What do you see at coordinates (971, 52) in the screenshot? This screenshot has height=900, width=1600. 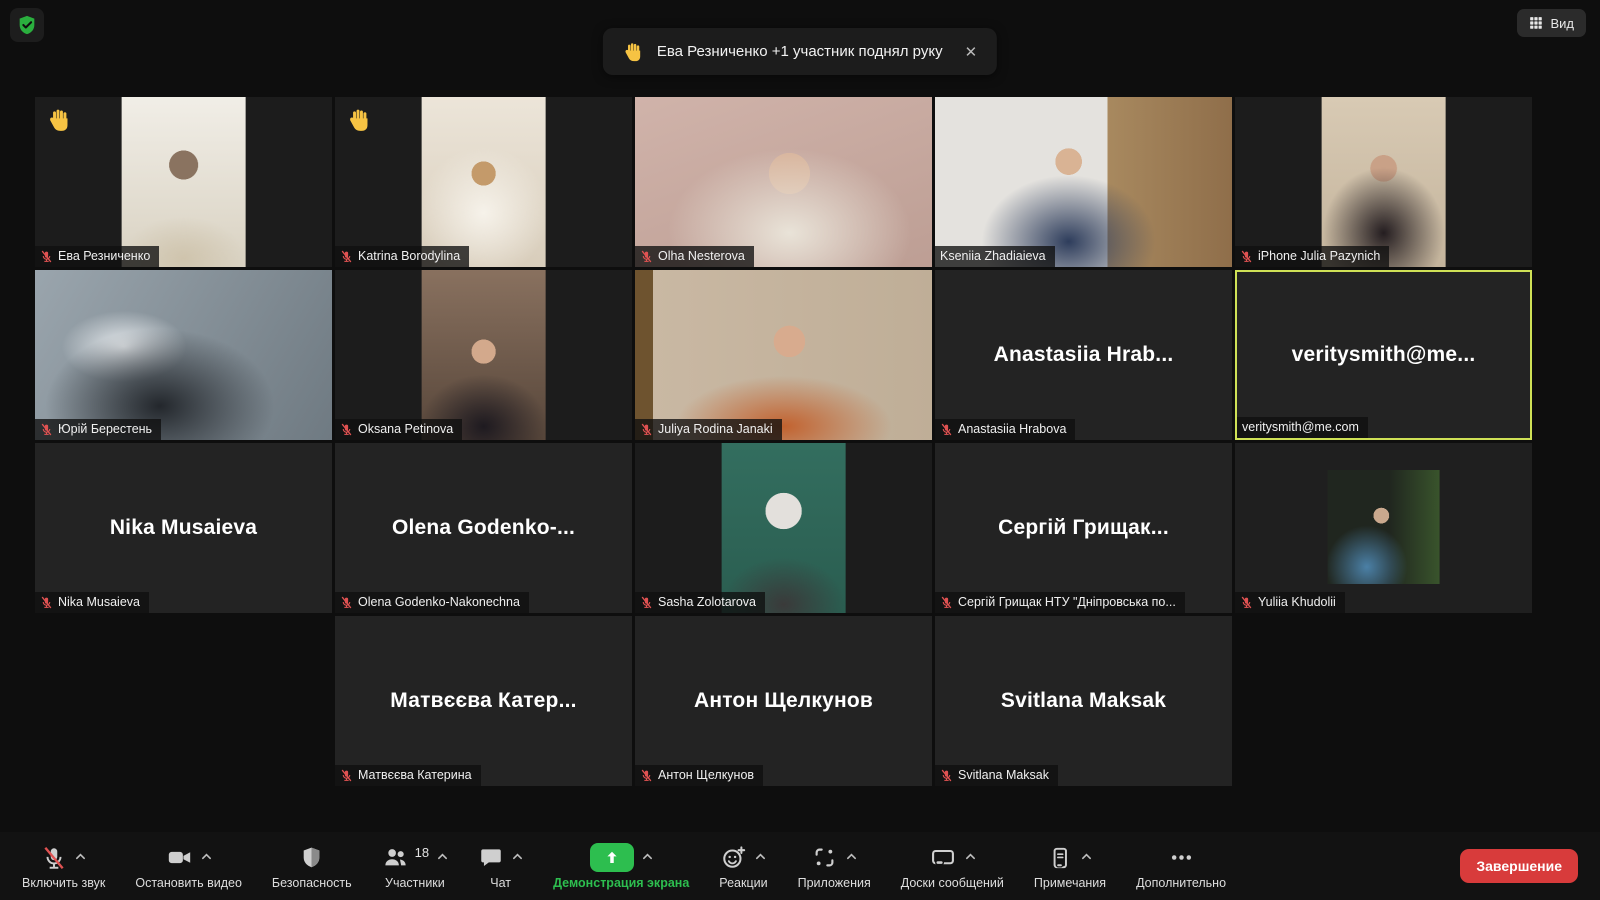 I see `close-icon: ✕` at bounding box center [971, 52].